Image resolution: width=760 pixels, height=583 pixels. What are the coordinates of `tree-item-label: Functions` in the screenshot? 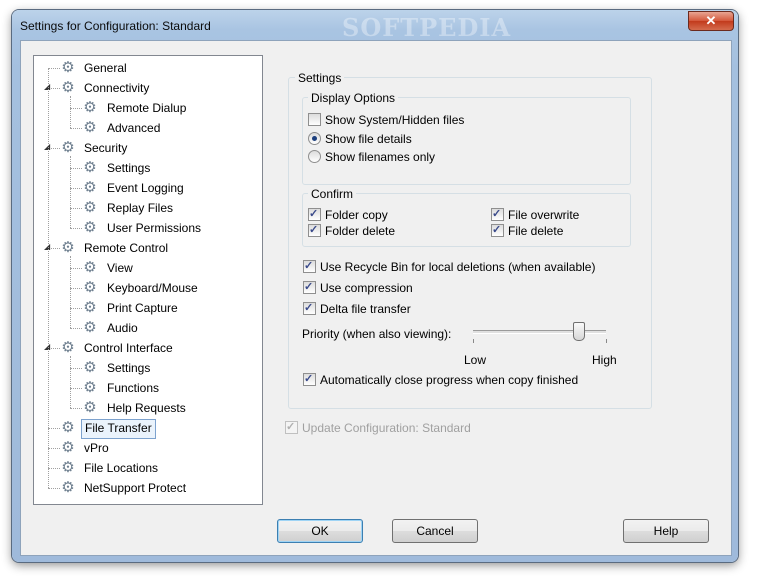 It's located at (133, 388).